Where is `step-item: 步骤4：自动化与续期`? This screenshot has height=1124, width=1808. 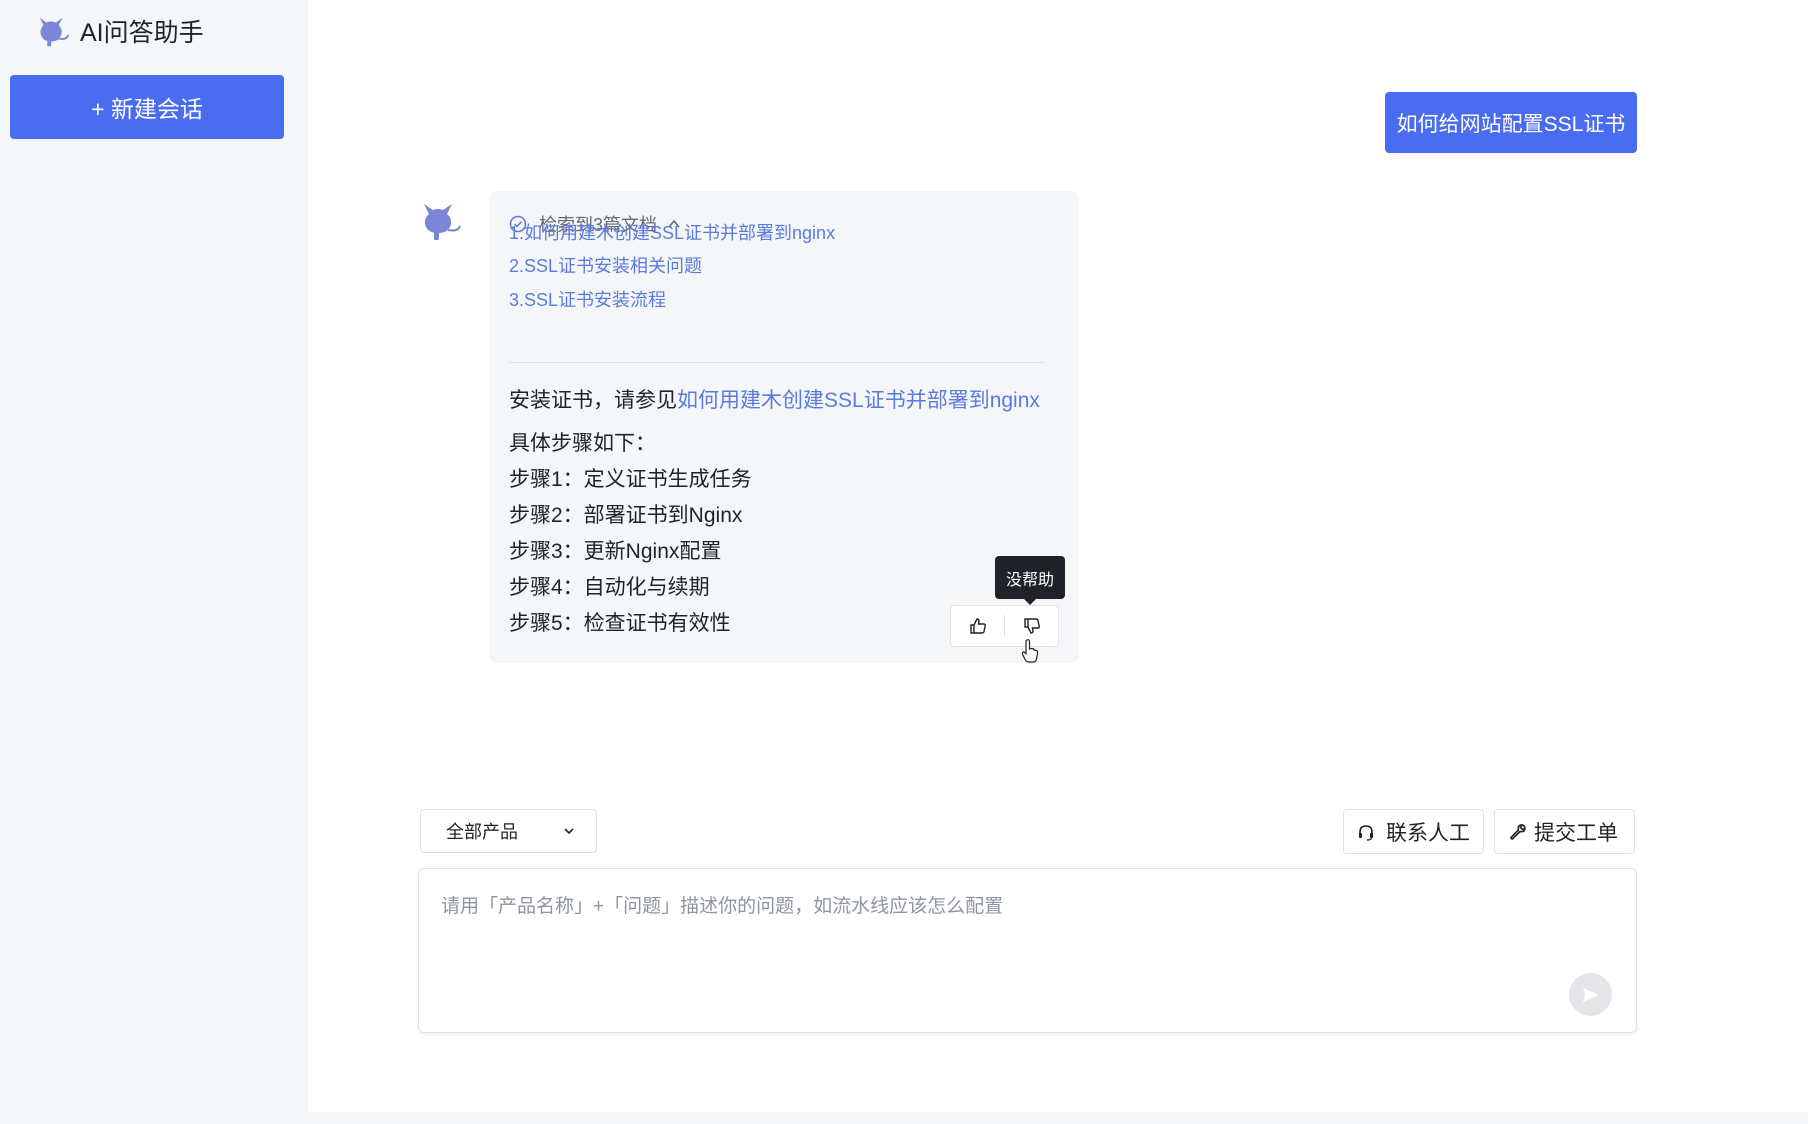
step-item: 步骤4：自动化与续期 is located at coordinates (609, 587).